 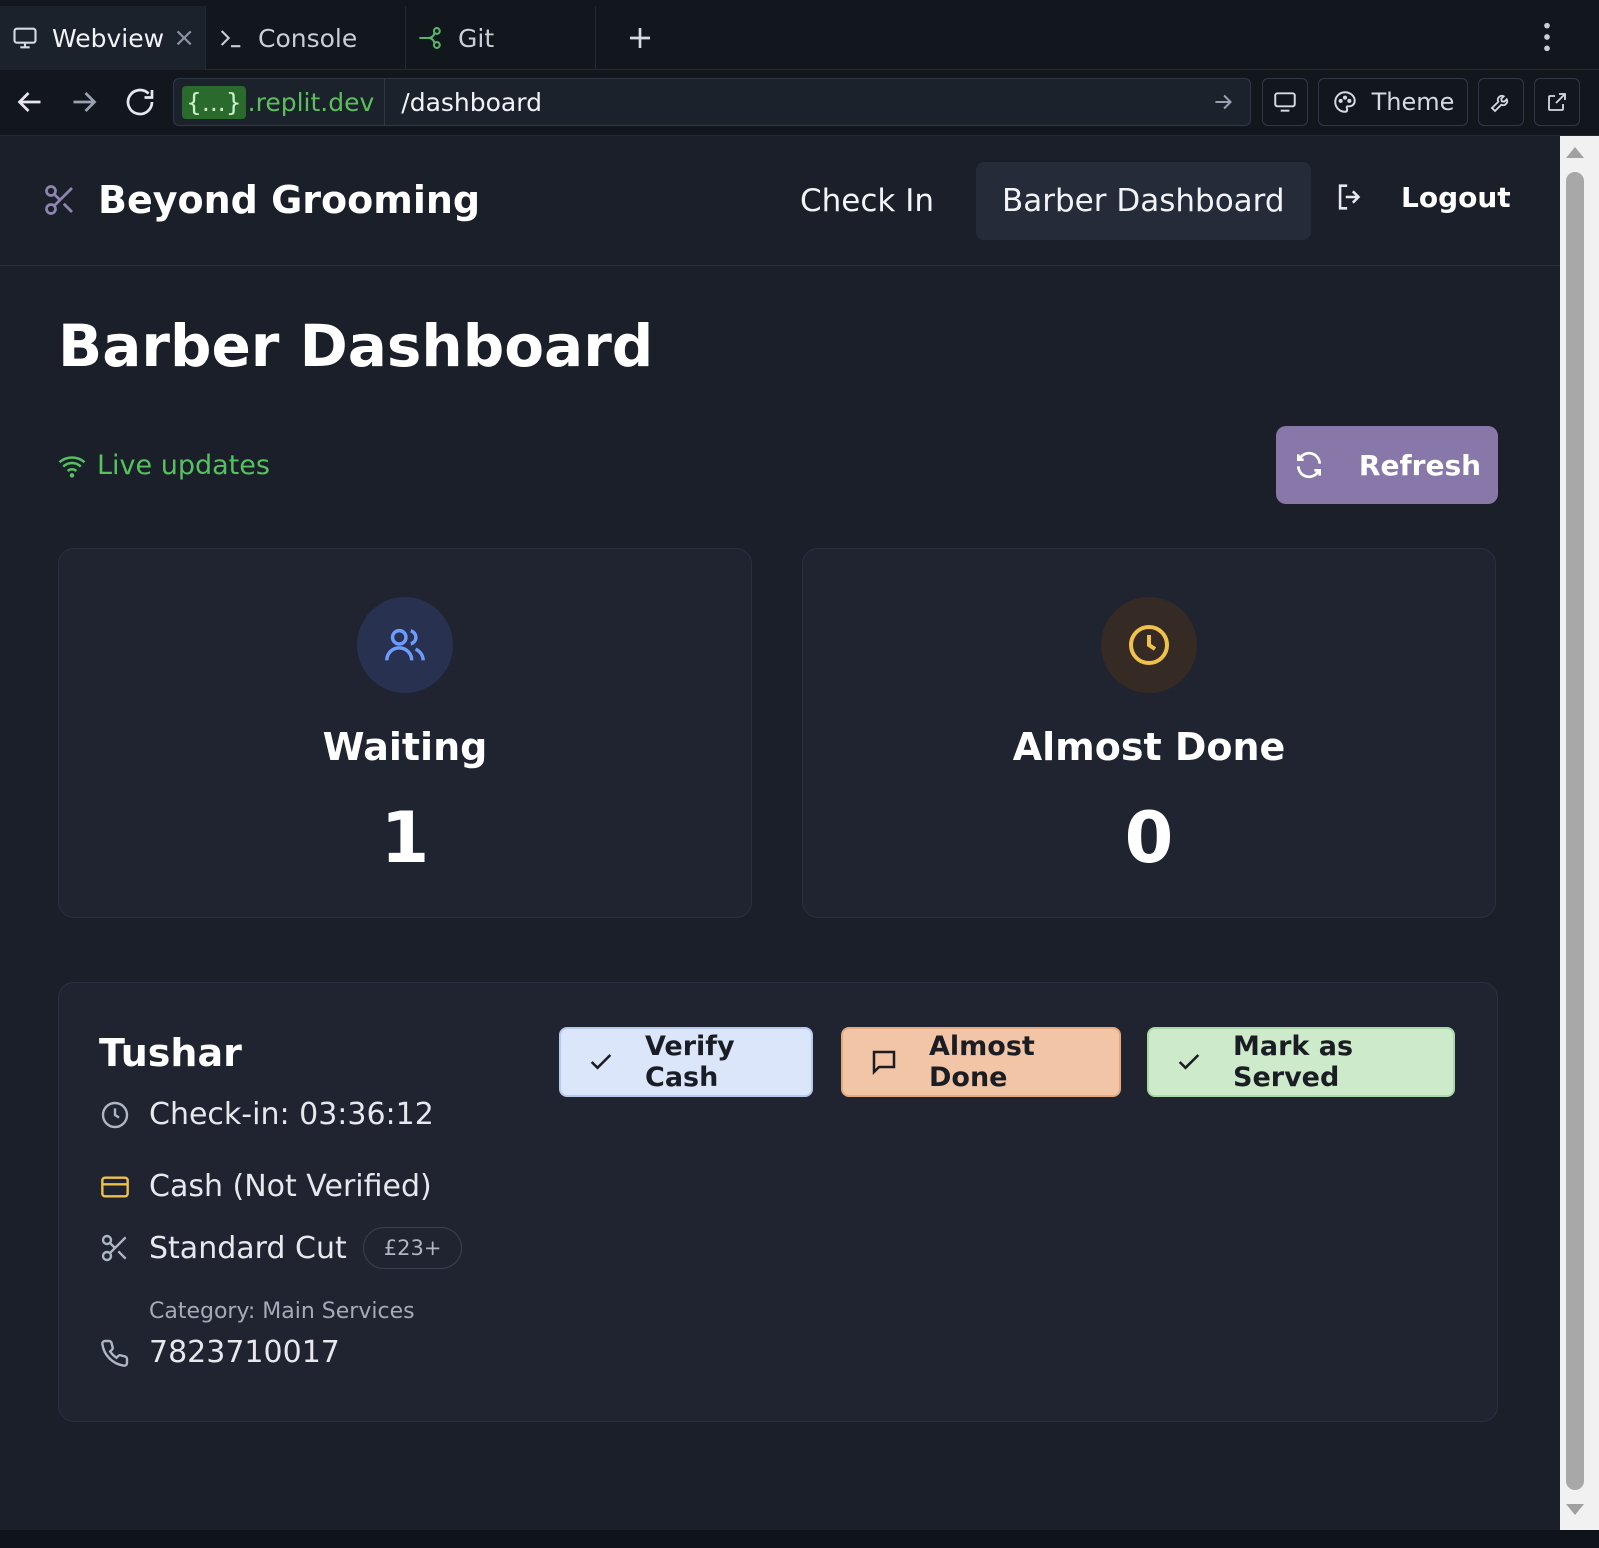 What do you see at coordinates (170, 1053) in the screenshot?
I see `customer-name: Tushar` at bounding box center [170, 1053].